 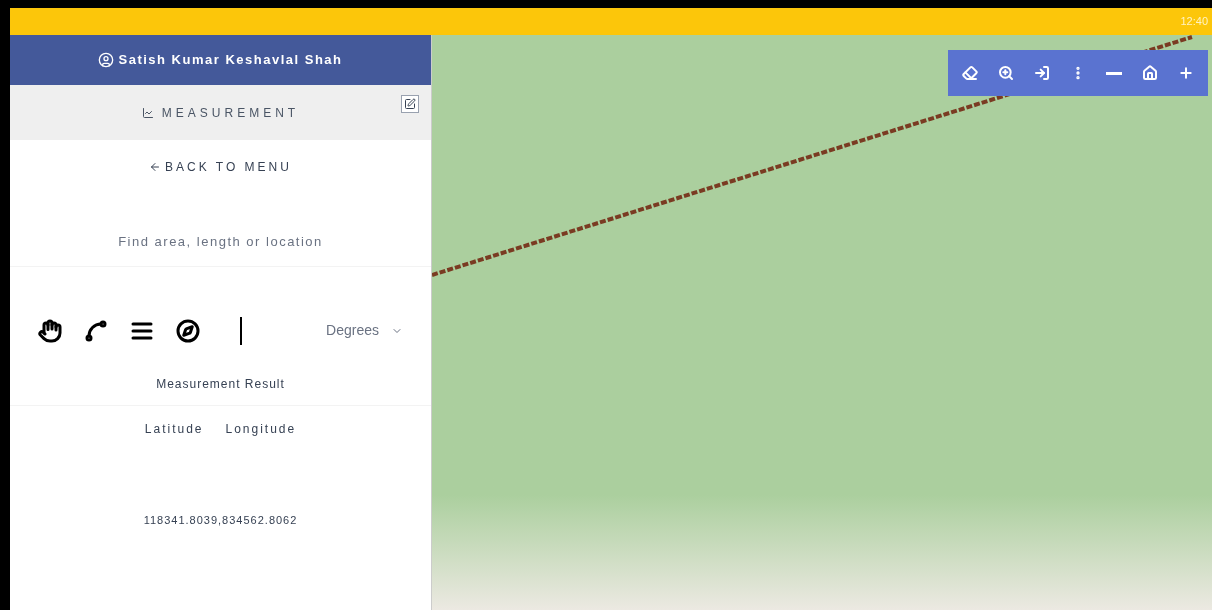 I want to click on hand-icon, so click(x=50, y=330).